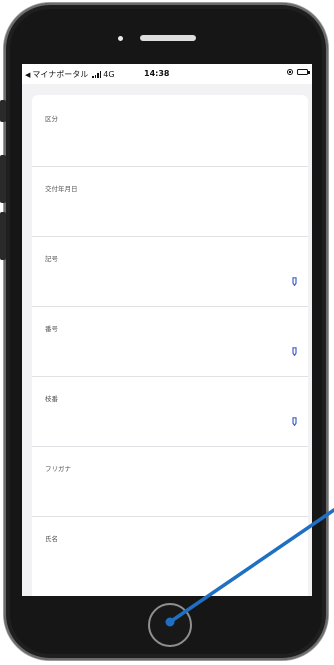 Image resolution: width=334 pixels, height=665 pixels. Describe the element at coordinates (170, 482) in the screenshot. I see `form-field-row: フリガナ` at that location.